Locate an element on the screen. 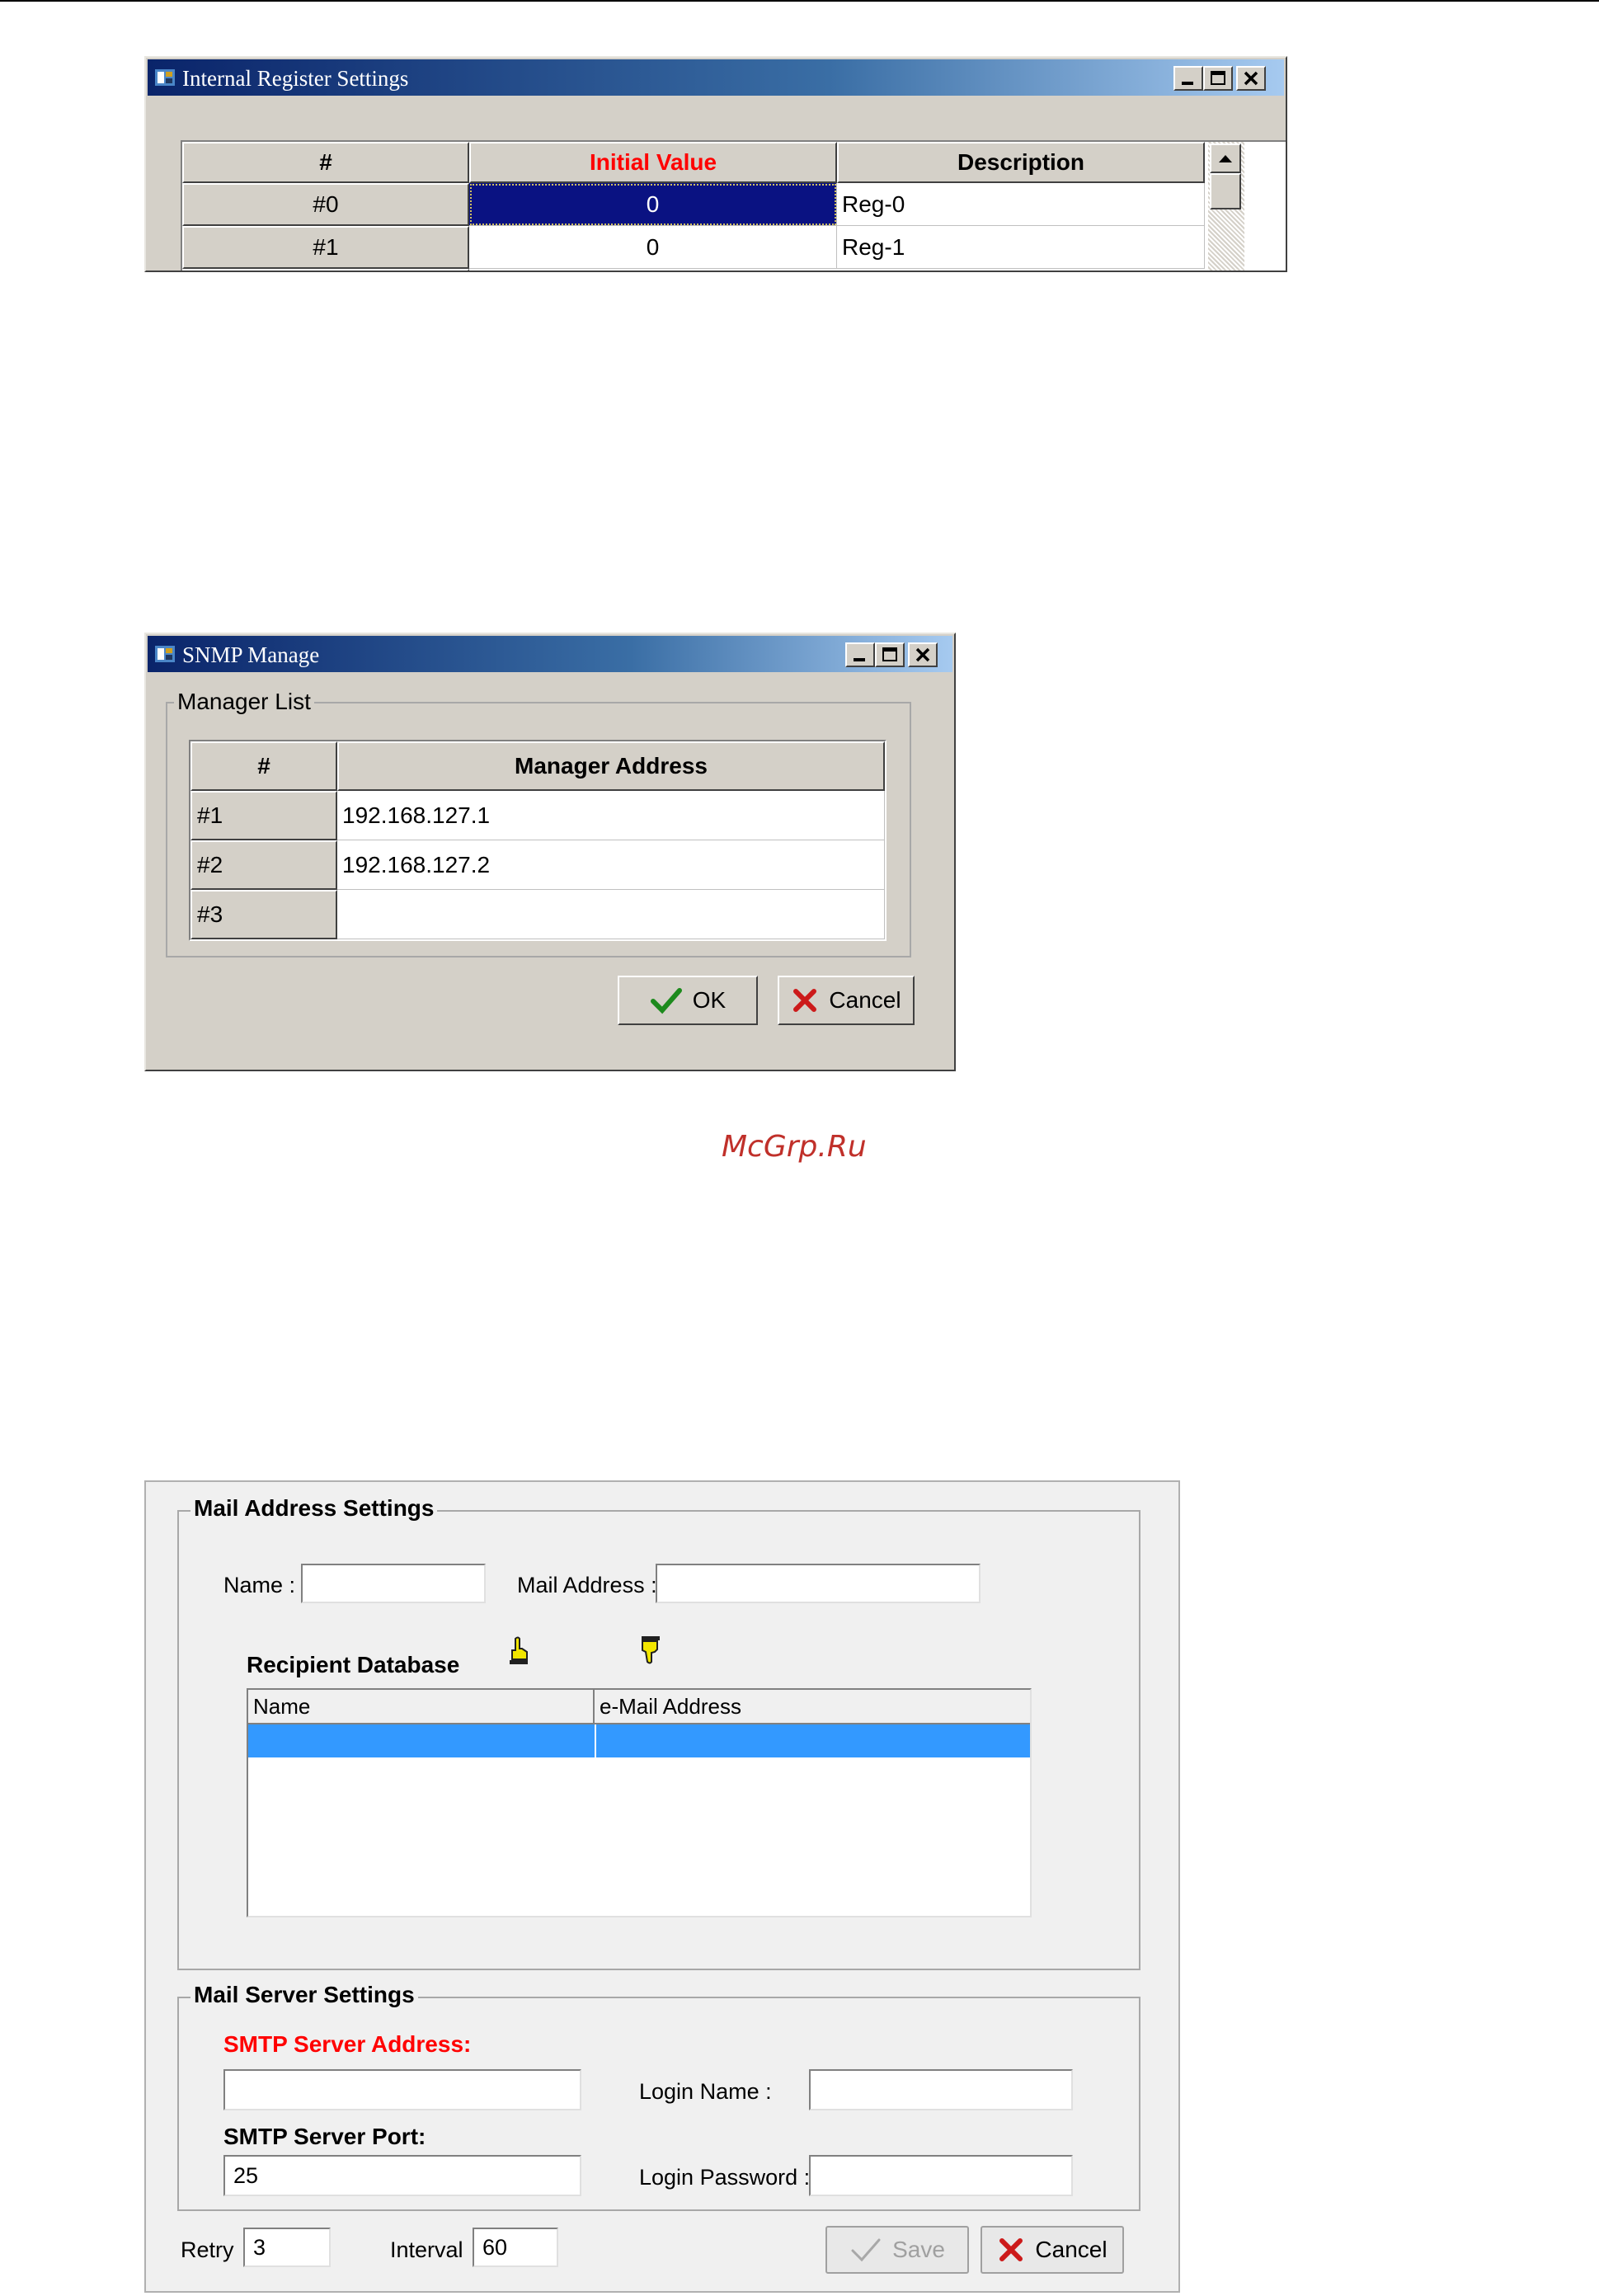 Image resolution: width=1599 pixels, height=2296 pixels. description-cell: Reg-1 is located at coordinates (1021, 247).